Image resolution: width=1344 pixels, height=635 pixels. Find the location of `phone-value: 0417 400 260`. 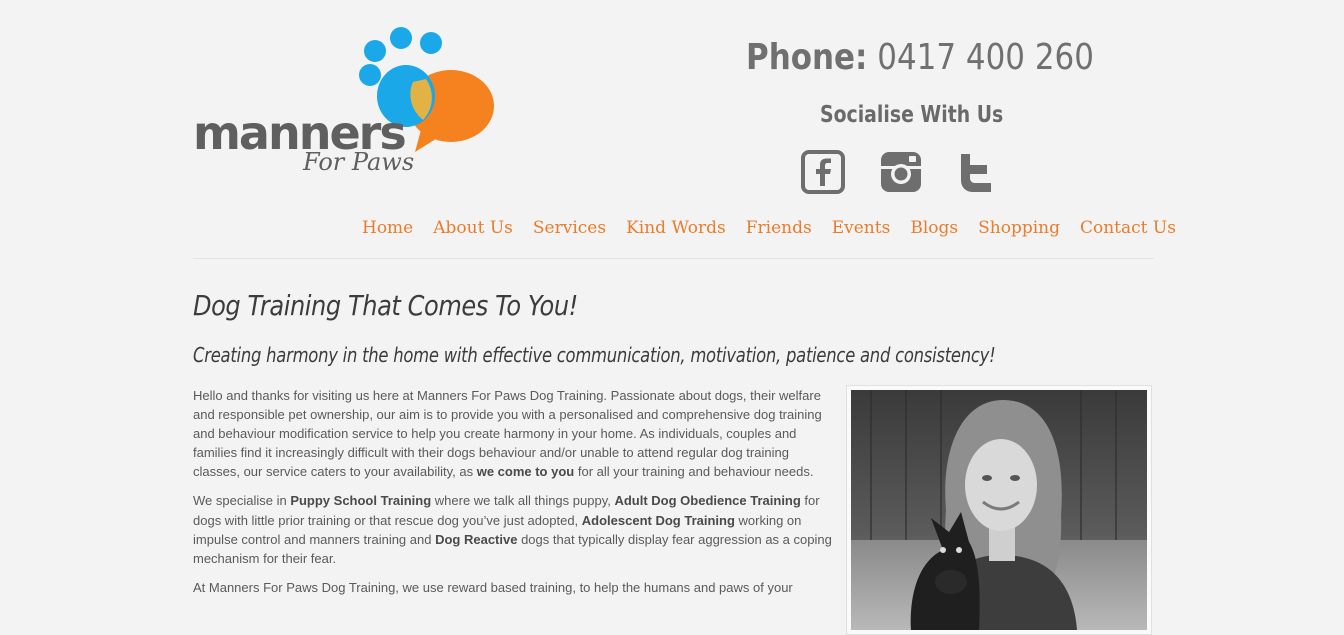

phone-value: 0417 400 260 is located at coordinates (985, 57).